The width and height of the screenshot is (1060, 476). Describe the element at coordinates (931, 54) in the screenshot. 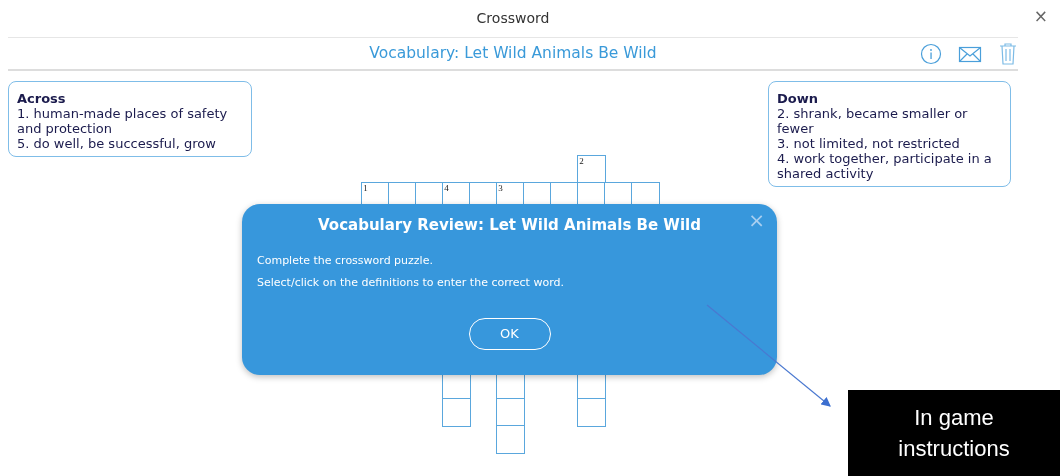

I see `info-icon` at that location.